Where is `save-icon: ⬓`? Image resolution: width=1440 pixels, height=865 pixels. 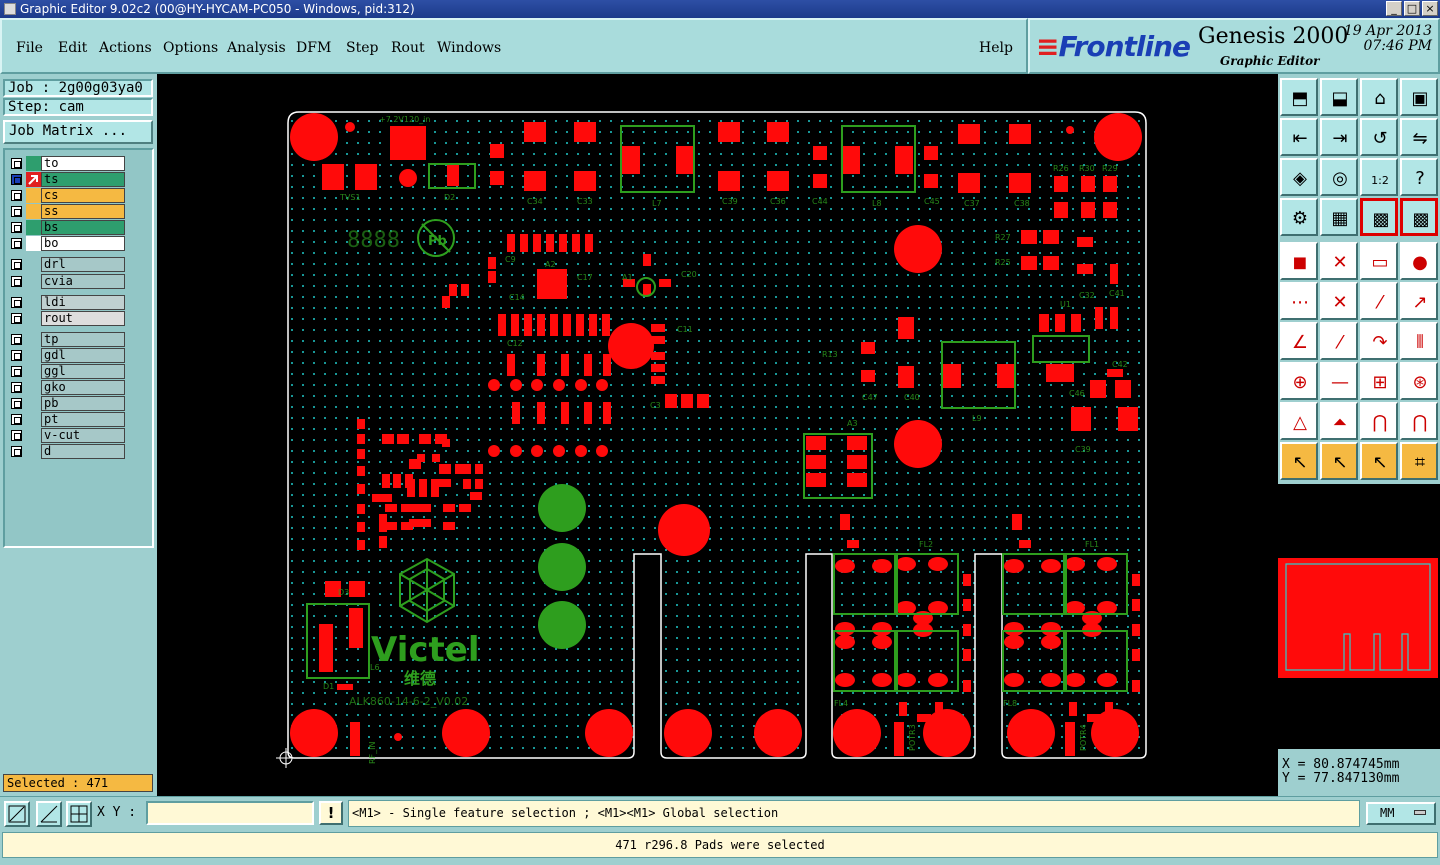 save-icon: ⬓ is located at coordinates (1339, 97).